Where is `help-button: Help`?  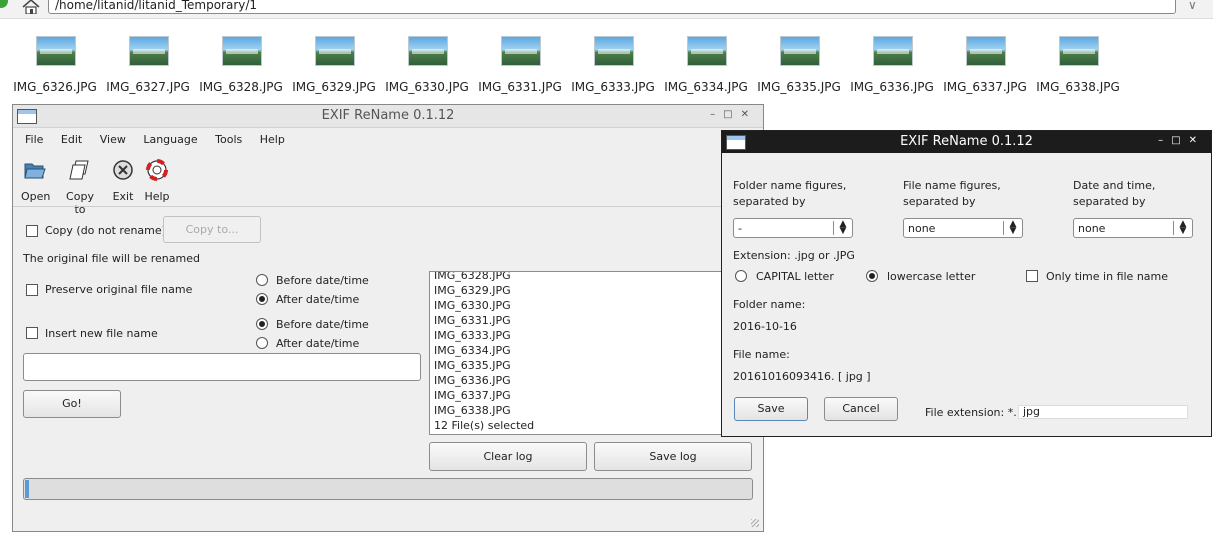 help-button: Help is located at coordinates (157, 181).